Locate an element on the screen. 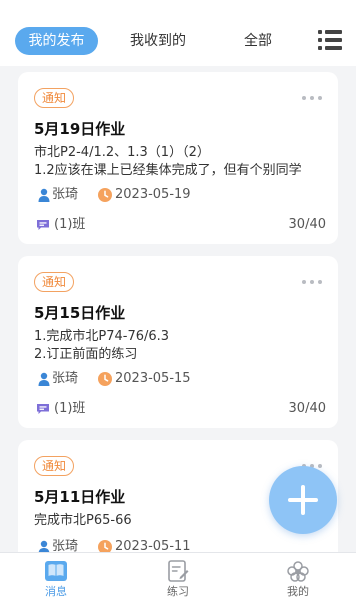 Image resolution: width=356 pixels, height=600 pixels. card-body-line: 1.2应该在课上已经集体完成了，但有个别同学 is located at coordinates (168, 170).